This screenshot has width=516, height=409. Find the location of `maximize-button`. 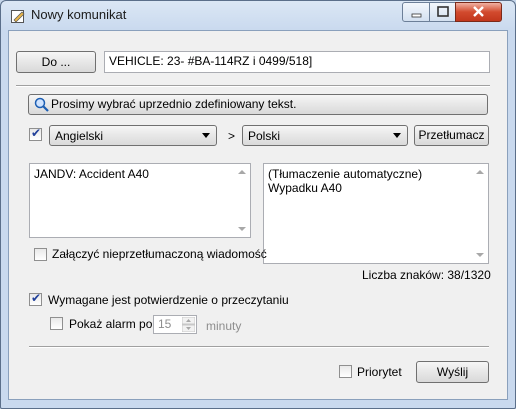

maximize-button is located at coordinates (443, 12).